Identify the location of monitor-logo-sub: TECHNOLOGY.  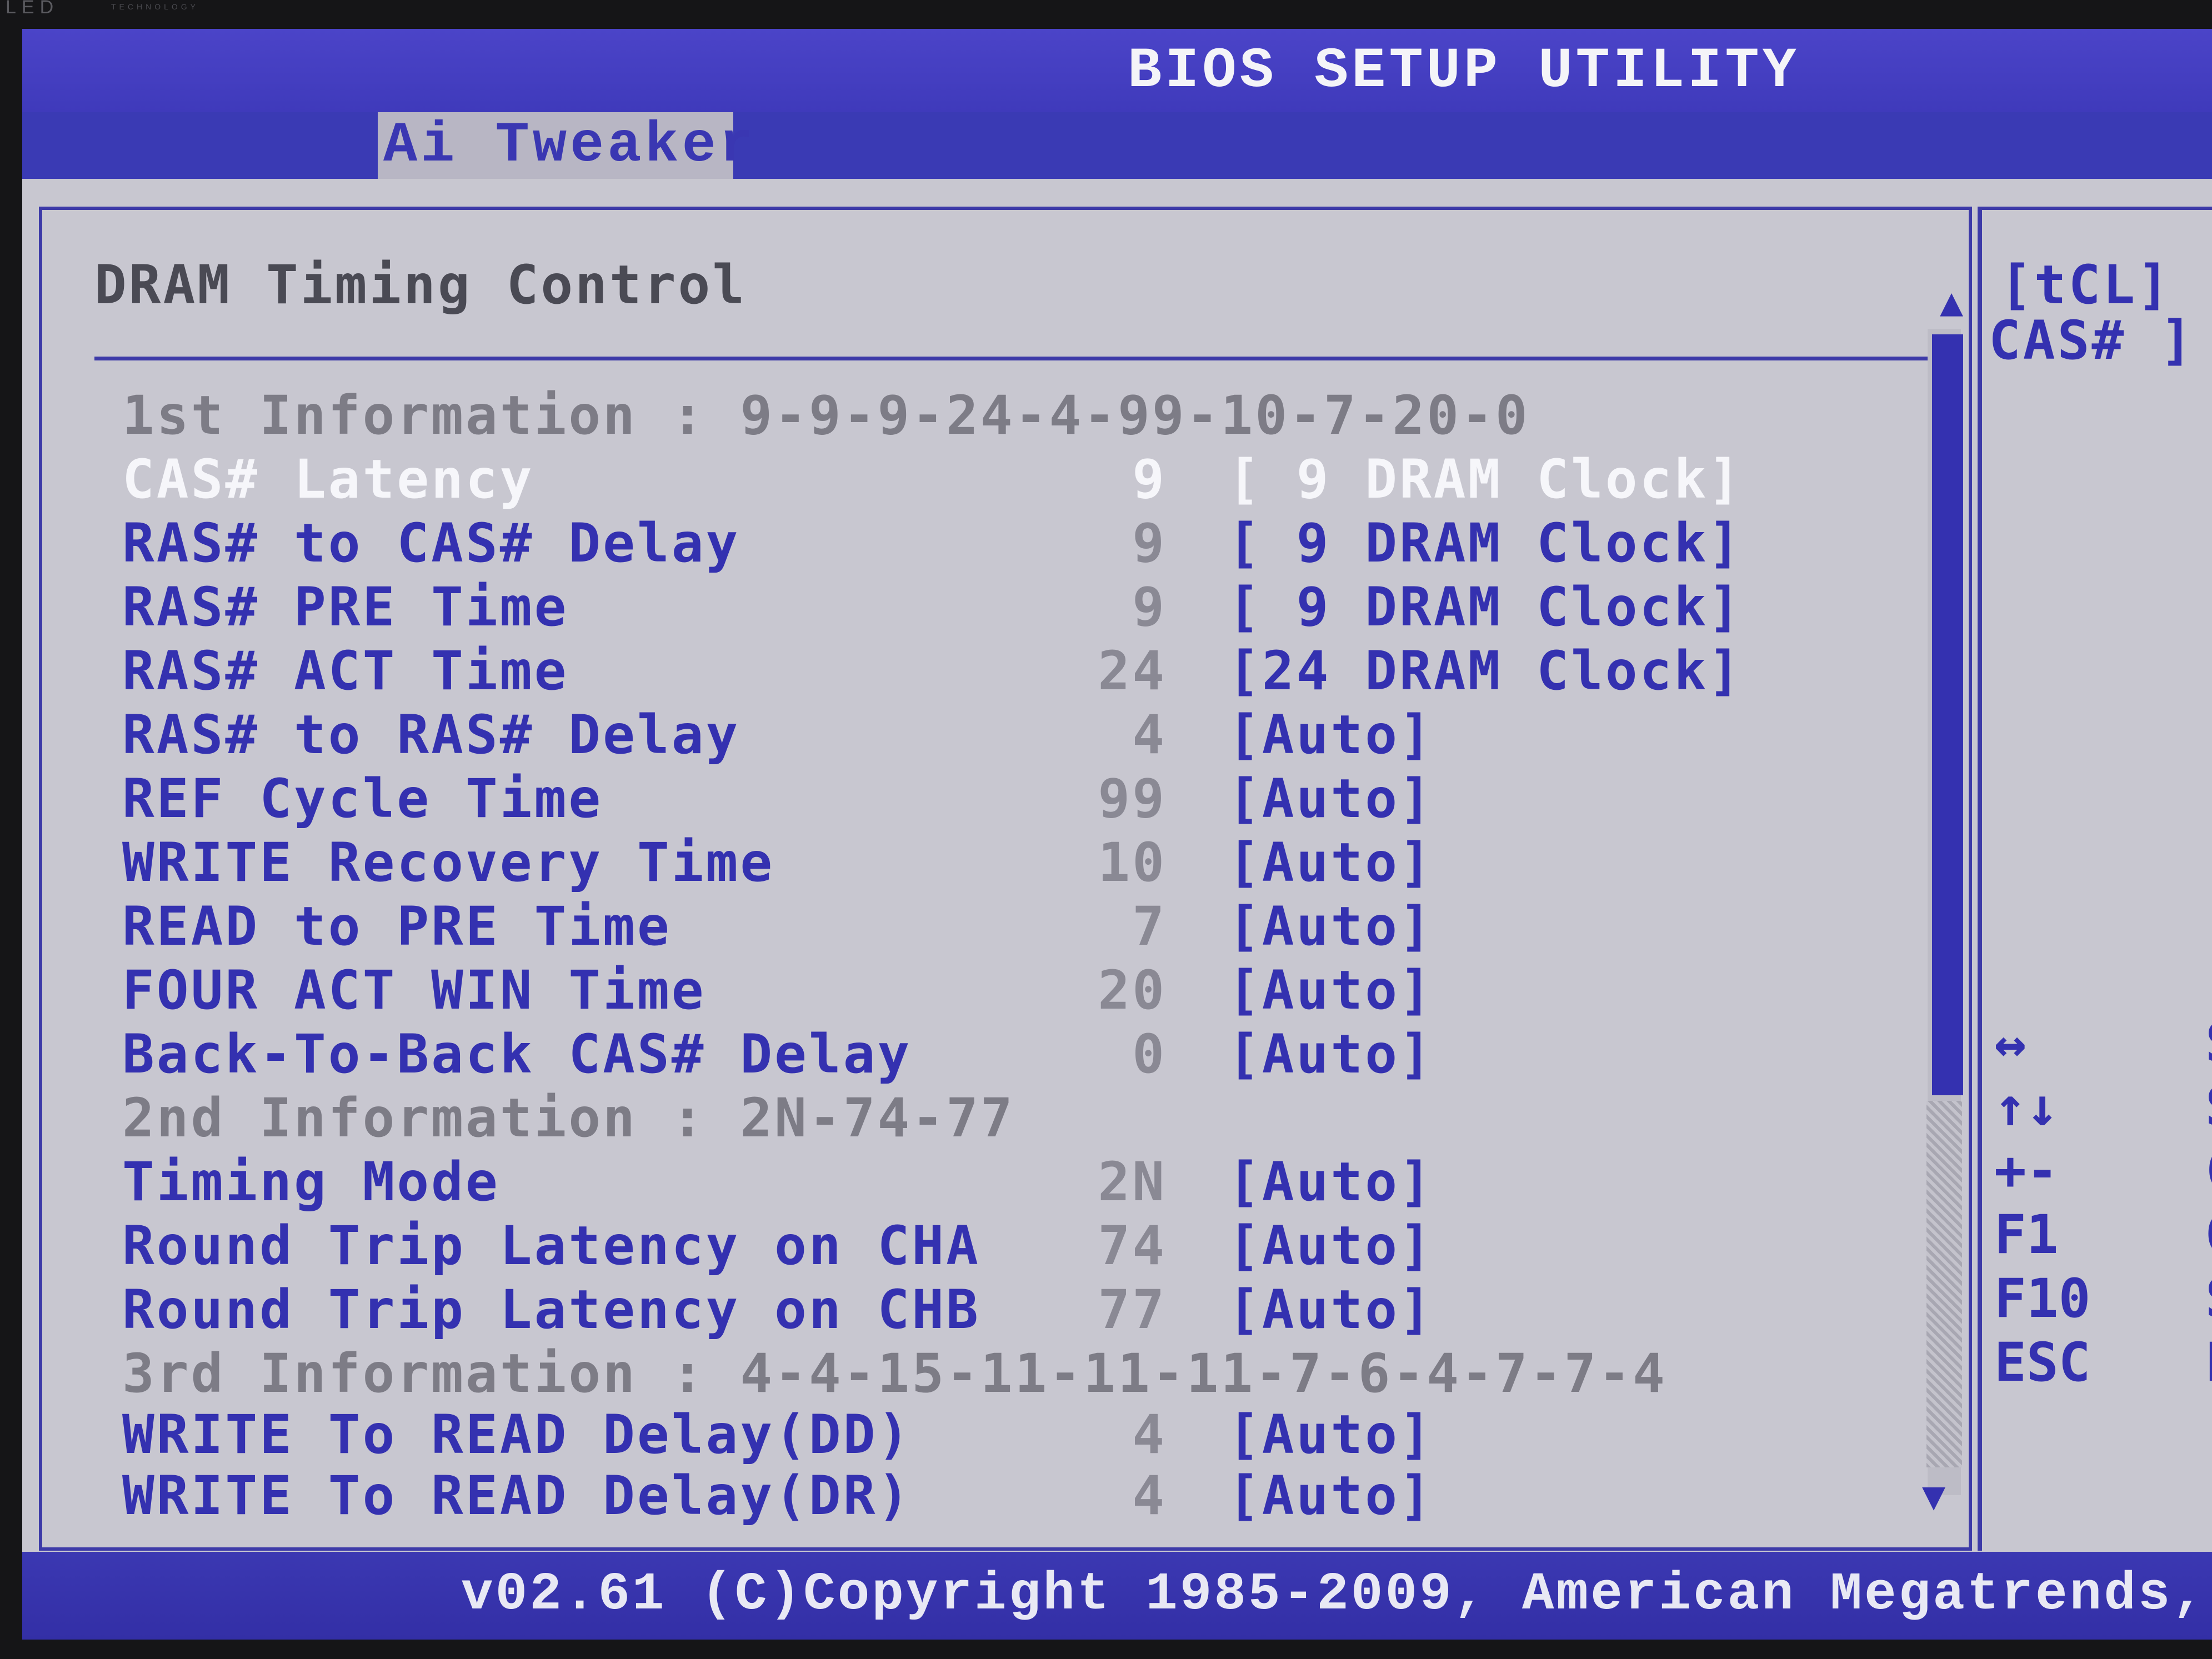
(155, 6).